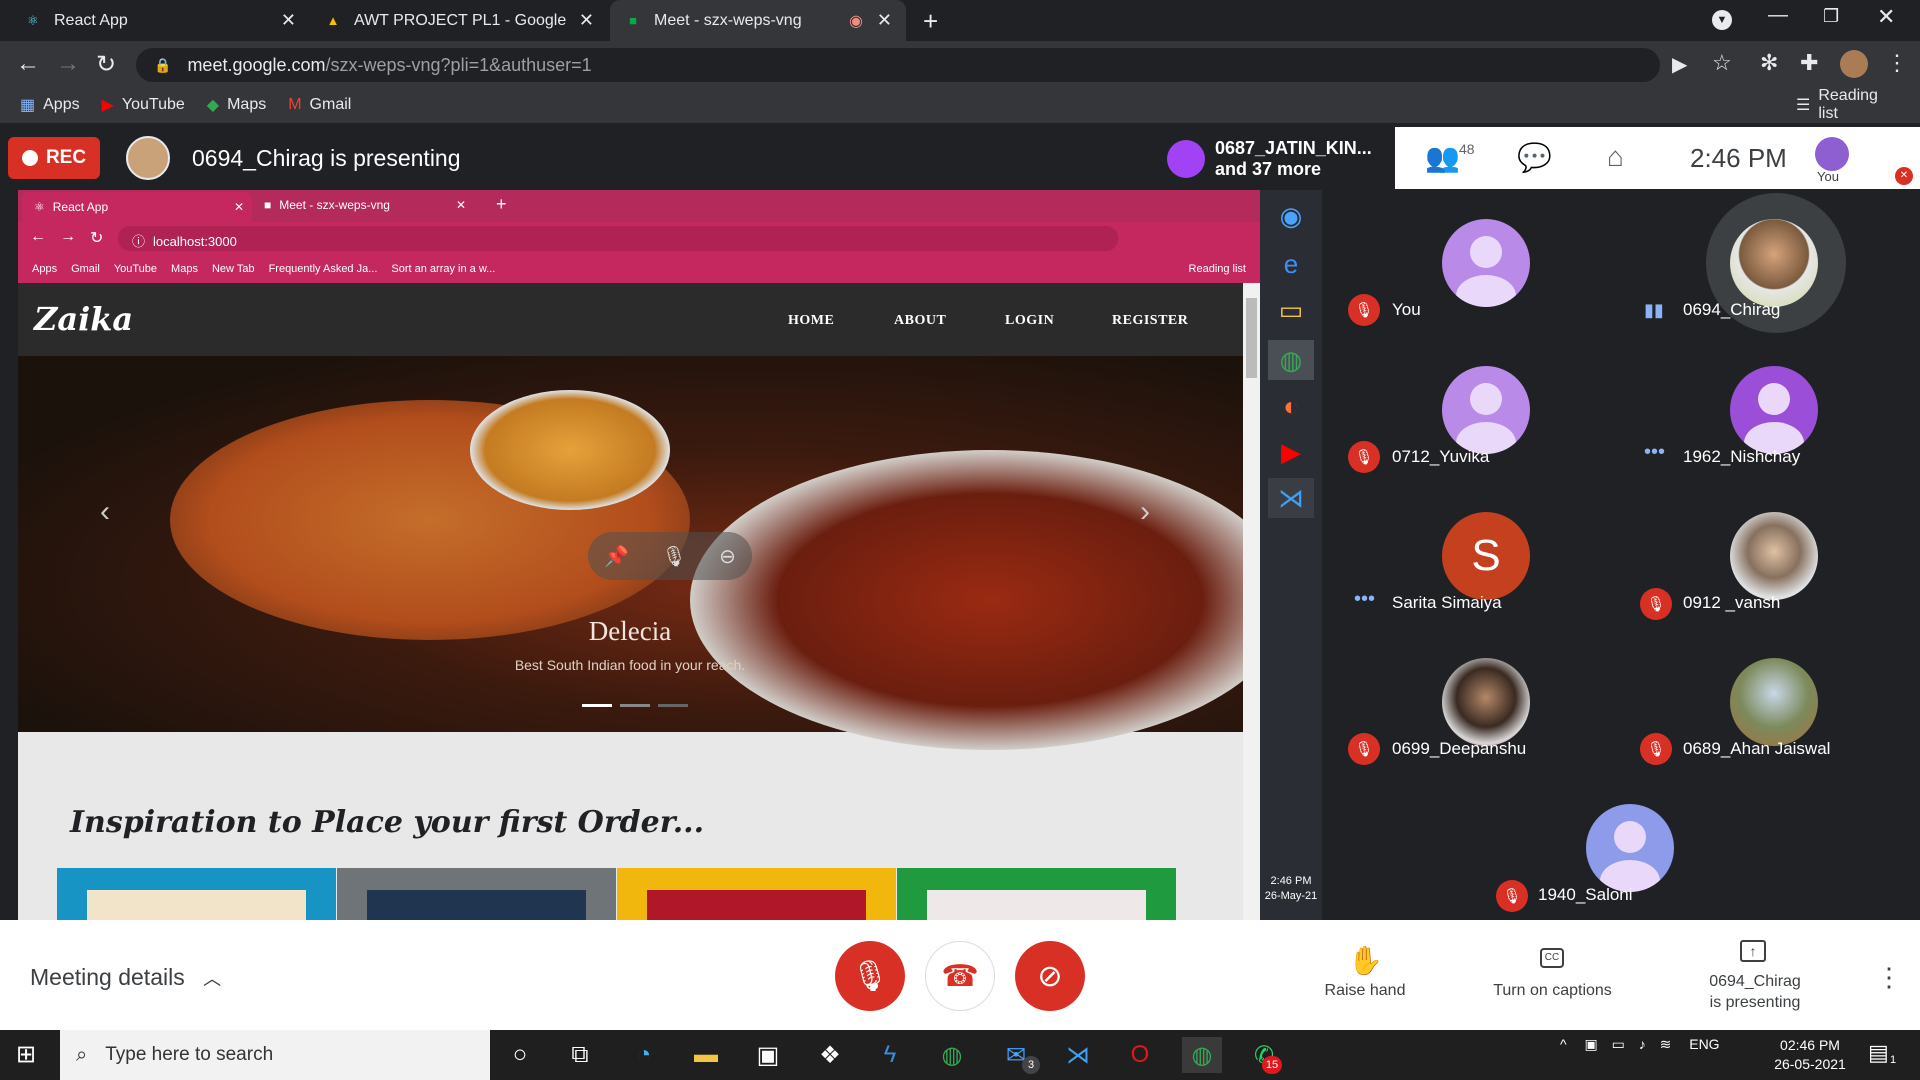 The width and height of the screenshot is (1920, 1080). Describe the element at coordinates (160, 20) in the screenshot. I see `tab-react-app: ⚛ React App ✕` at that location.